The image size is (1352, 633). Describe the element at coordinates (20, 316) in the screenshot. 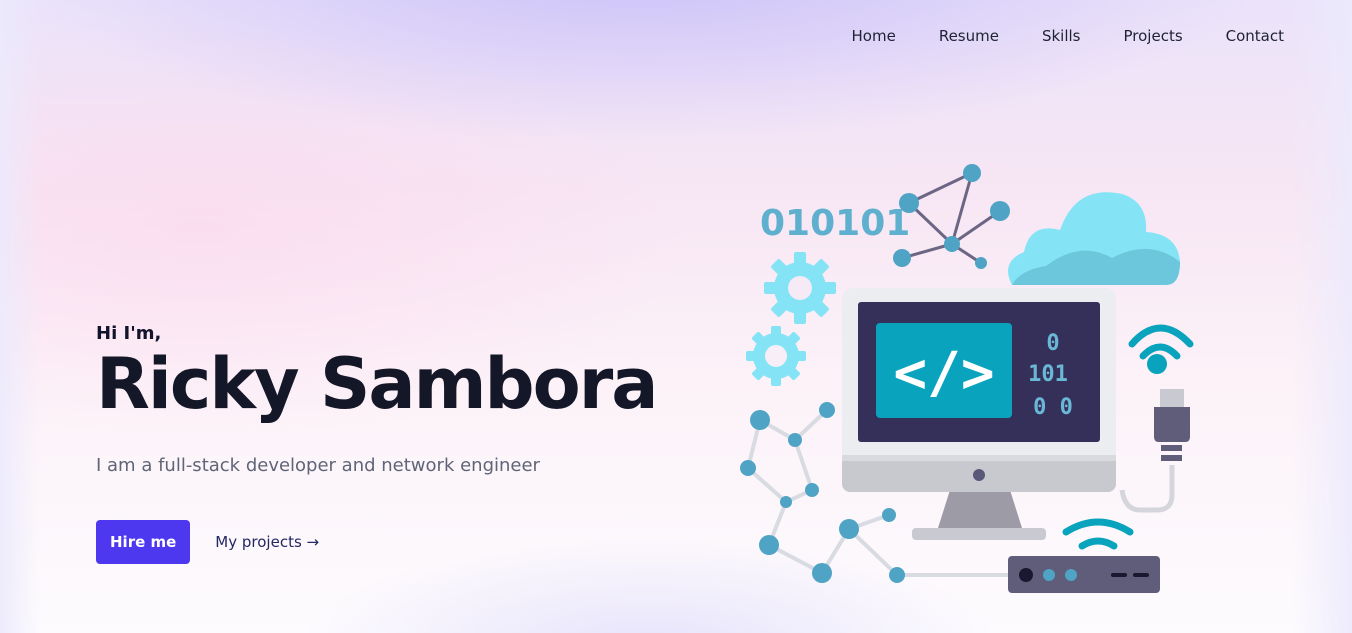

I see `left-edge-glow` at that location.